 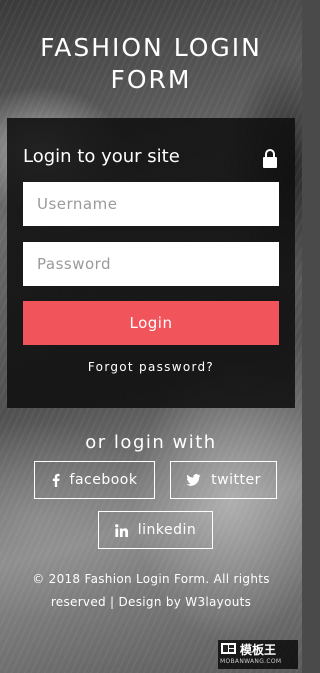 What do you see at coordinates (121, 530) in the screenshot?
I see `linkedin-icon` at bounding box center [121, 530].